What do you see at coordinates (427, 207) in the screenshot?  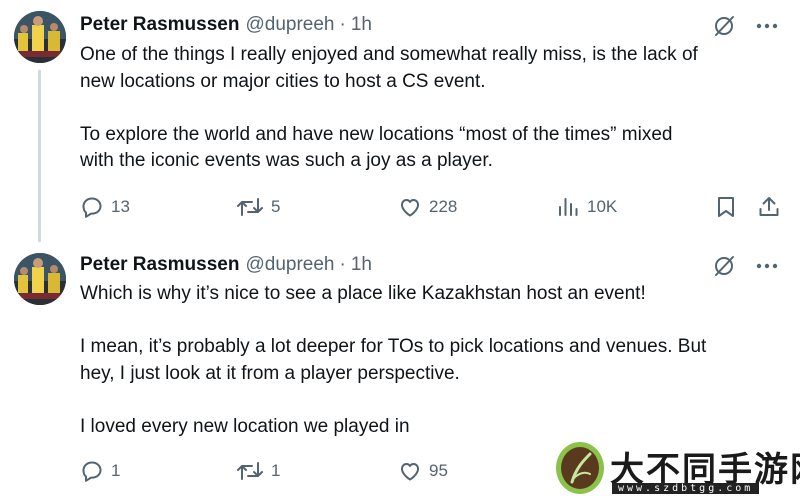 I see `like-button: 228` at bounding box center [427, 207].